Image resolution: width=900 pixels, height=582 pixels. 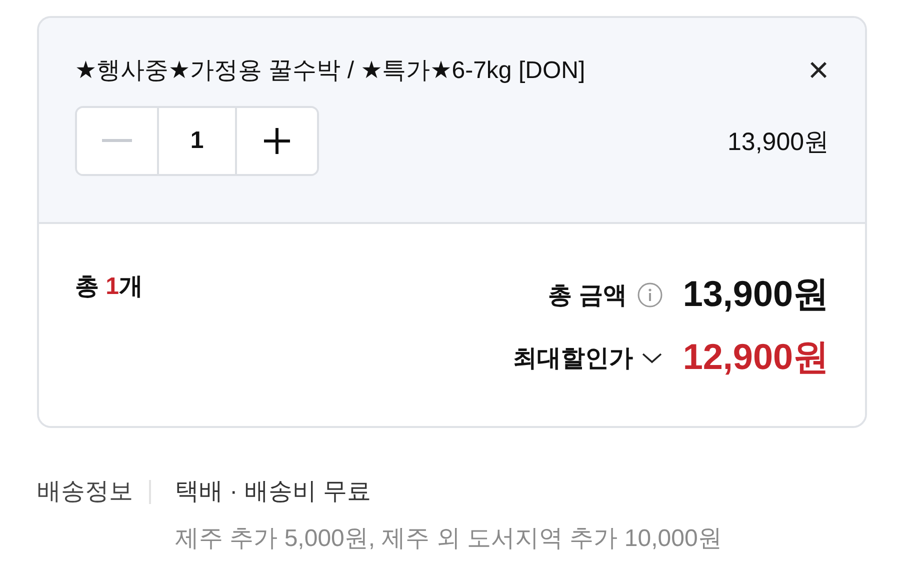 What do you see at coordinates (818, 70) in the screenshot?
I see `close-button: ×` at bounding box center [818, 70].